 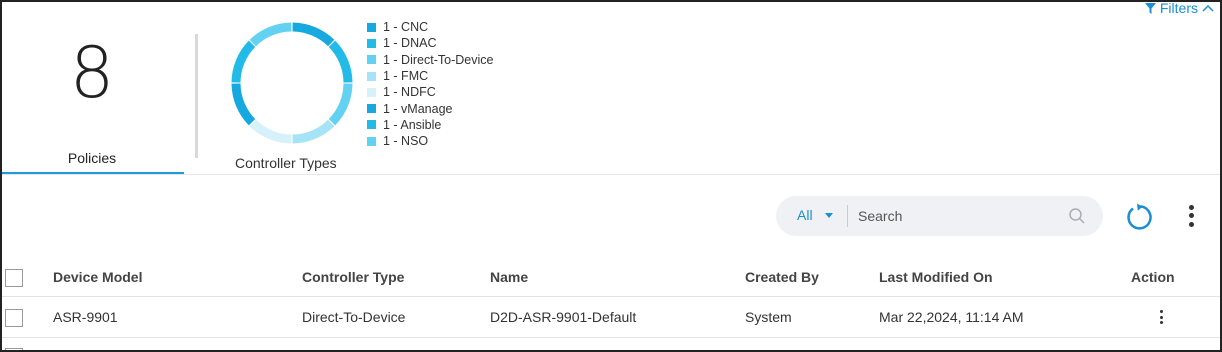 I want to click on policies-label: Policies, so click(x=92, y=158).